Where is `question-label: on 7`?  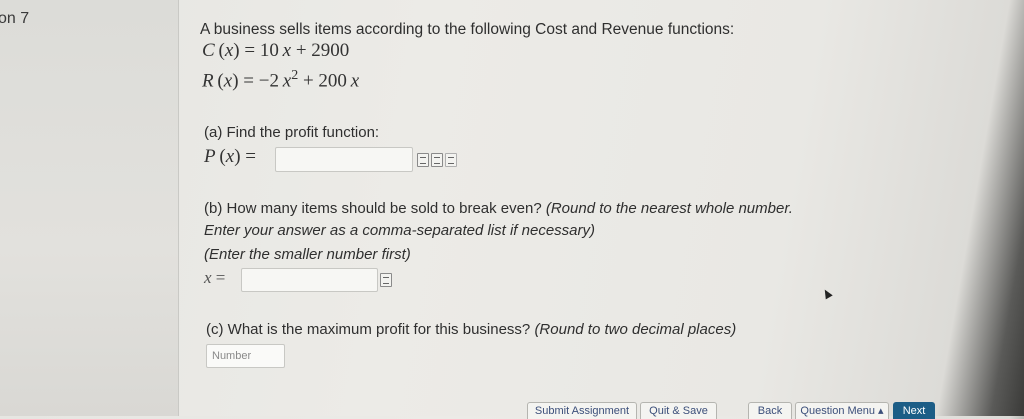 question-label: on 7 is located at coordinates (15, 18).